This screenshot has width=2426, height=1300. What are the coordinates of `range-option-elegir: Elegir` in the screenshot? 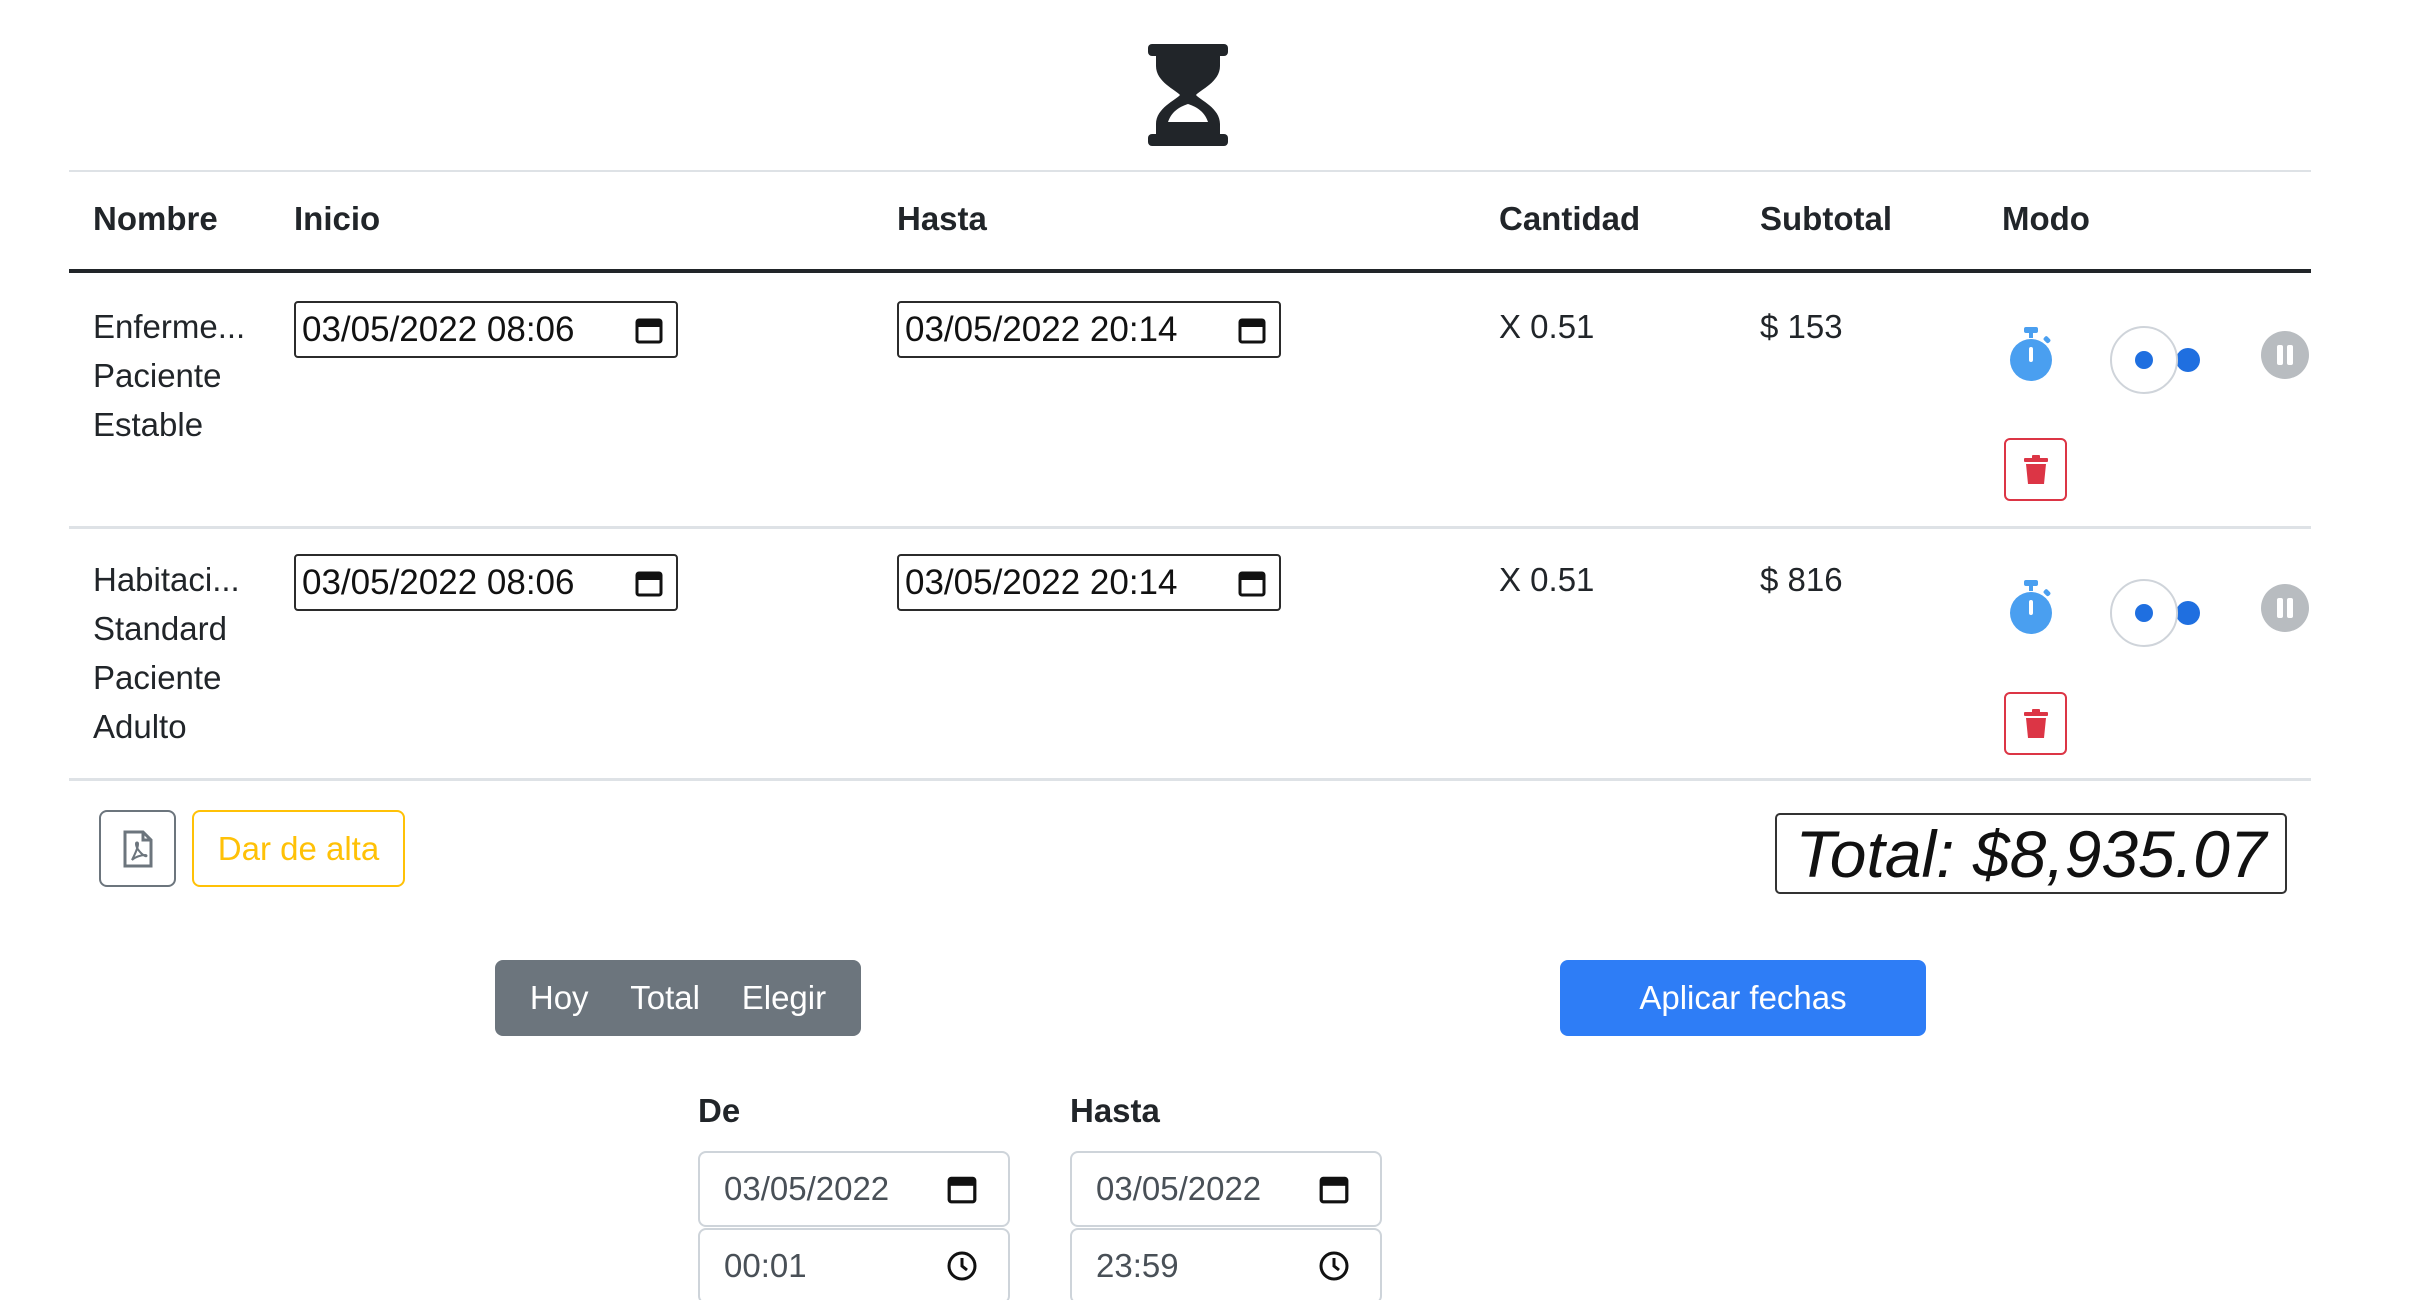 It's located at (784, 998).